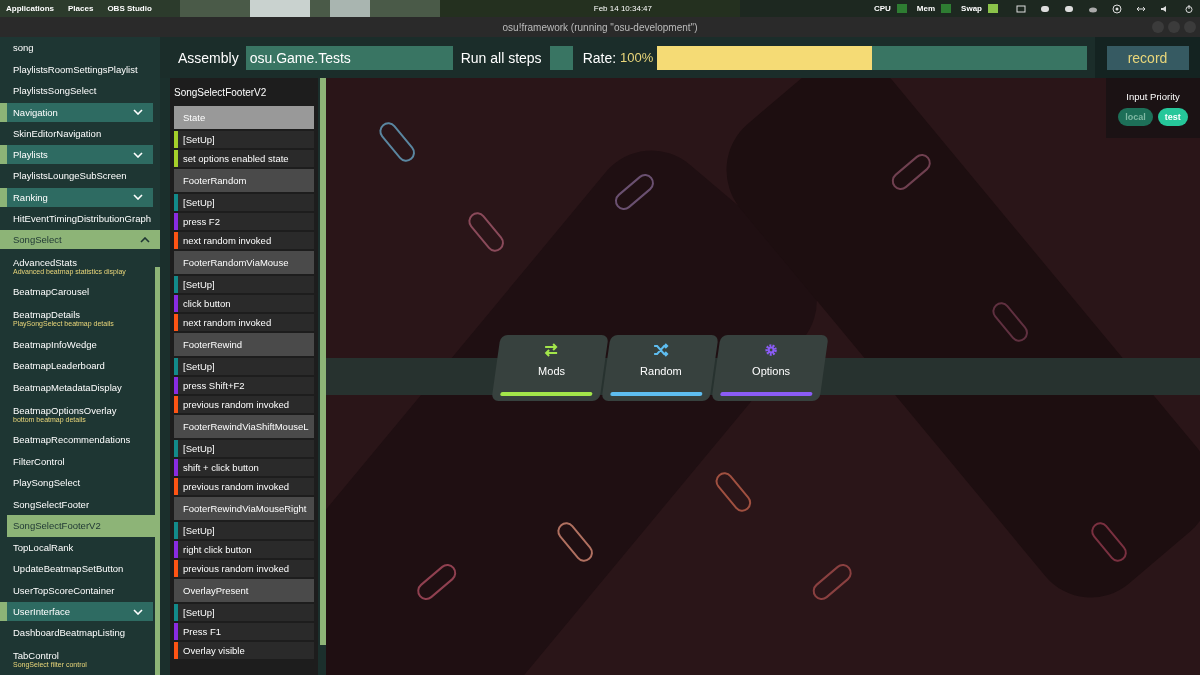  Describe the element at coordinates (1021, 8) in the screenshot. I see `screen-icon` at that location.